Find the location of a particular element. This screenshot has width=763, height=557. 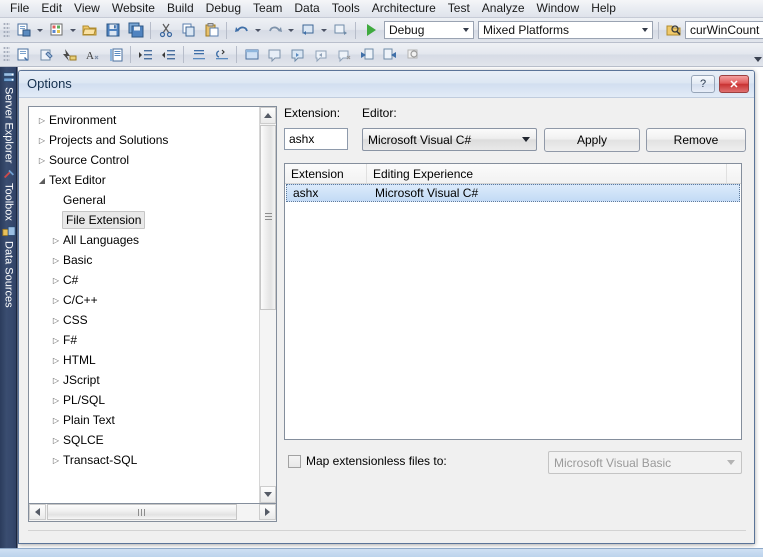

dock-tab-toolbox: Toolbox is located at coordinates (8, 192).